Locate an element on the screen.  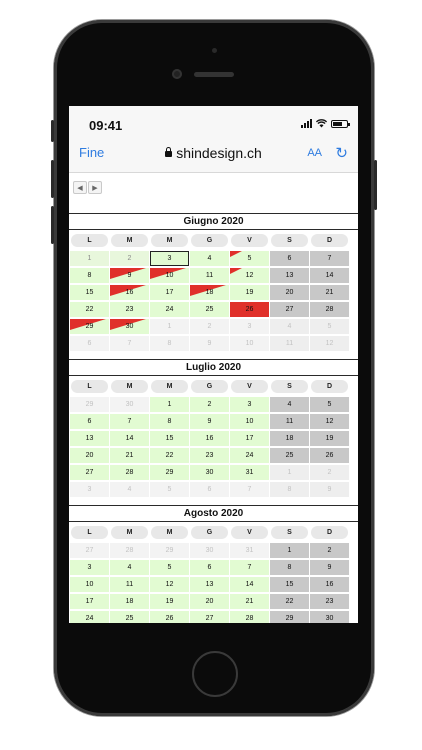
prev-month-button: ◀ is located at coordinates (80, 187).